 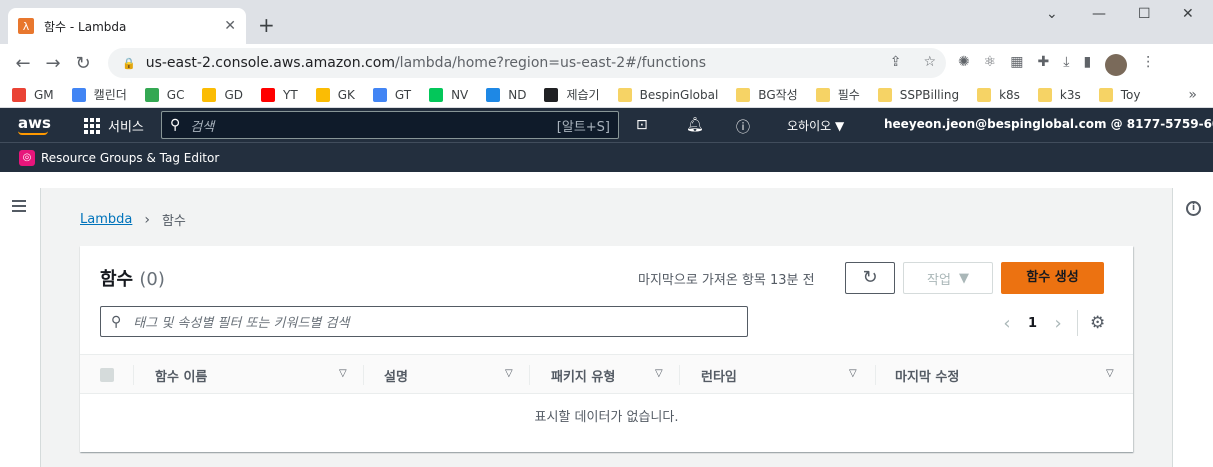 I want to click on bookmark-item: YT, so click(x=279, y=94).